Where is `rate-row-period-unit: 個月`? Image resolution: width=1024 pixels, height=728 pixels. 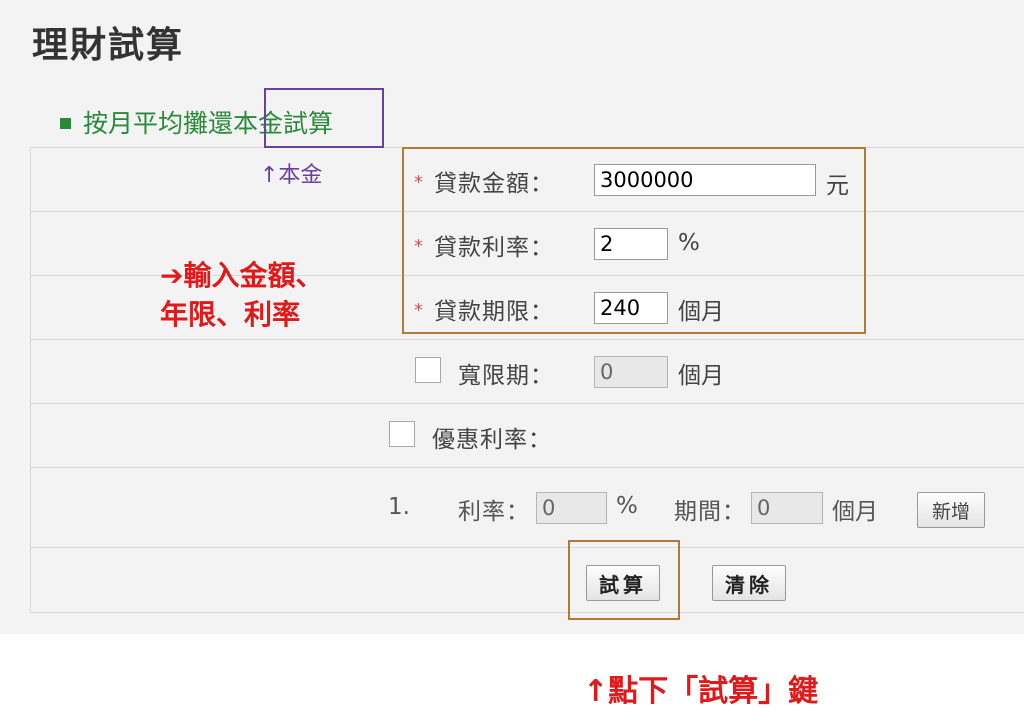
rate-row-period-unit: 個月 is located at coordinates (855, 512).